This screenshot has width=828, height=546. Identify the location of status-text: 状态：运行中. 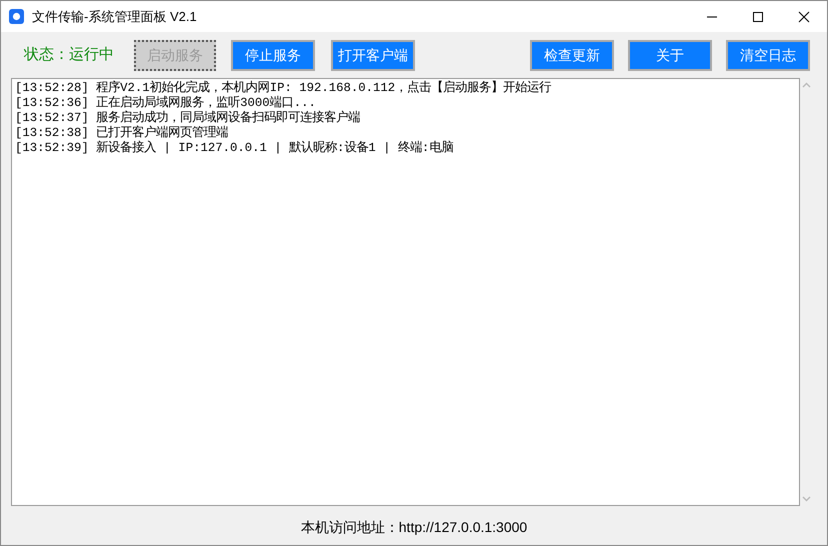
(68, 54).